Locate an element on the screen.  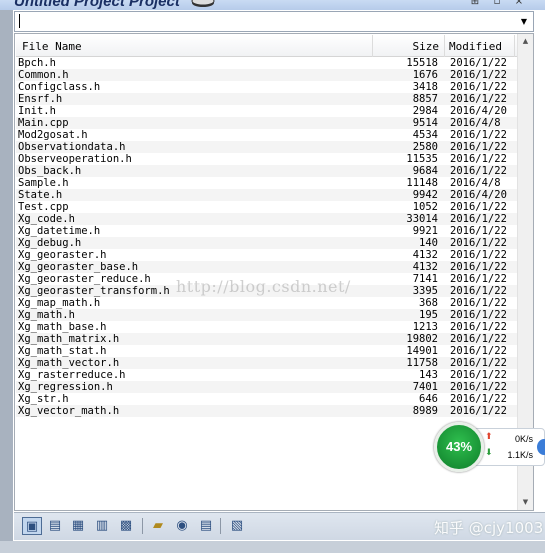
table-row: Xg_math_base.h 1213 2016/1/22 is located at coordinates (267, 327).